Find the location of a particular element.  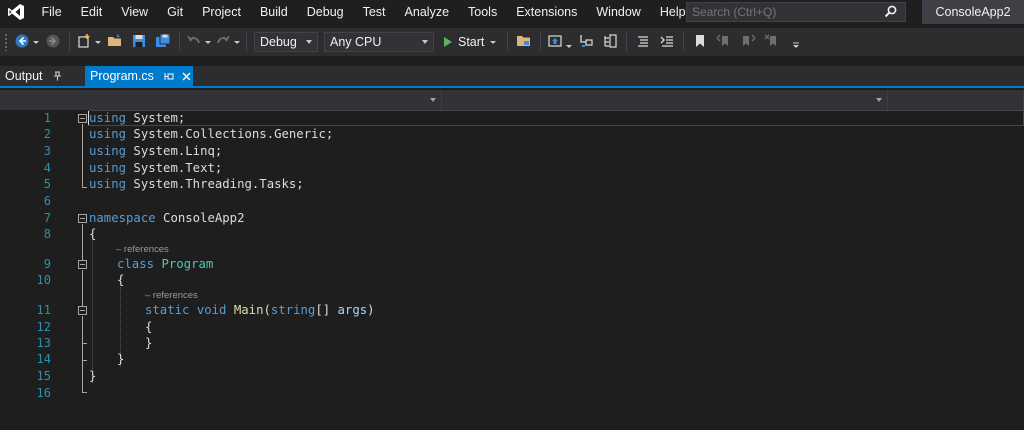

code-line-8: { is located at coordinates (92, 234).